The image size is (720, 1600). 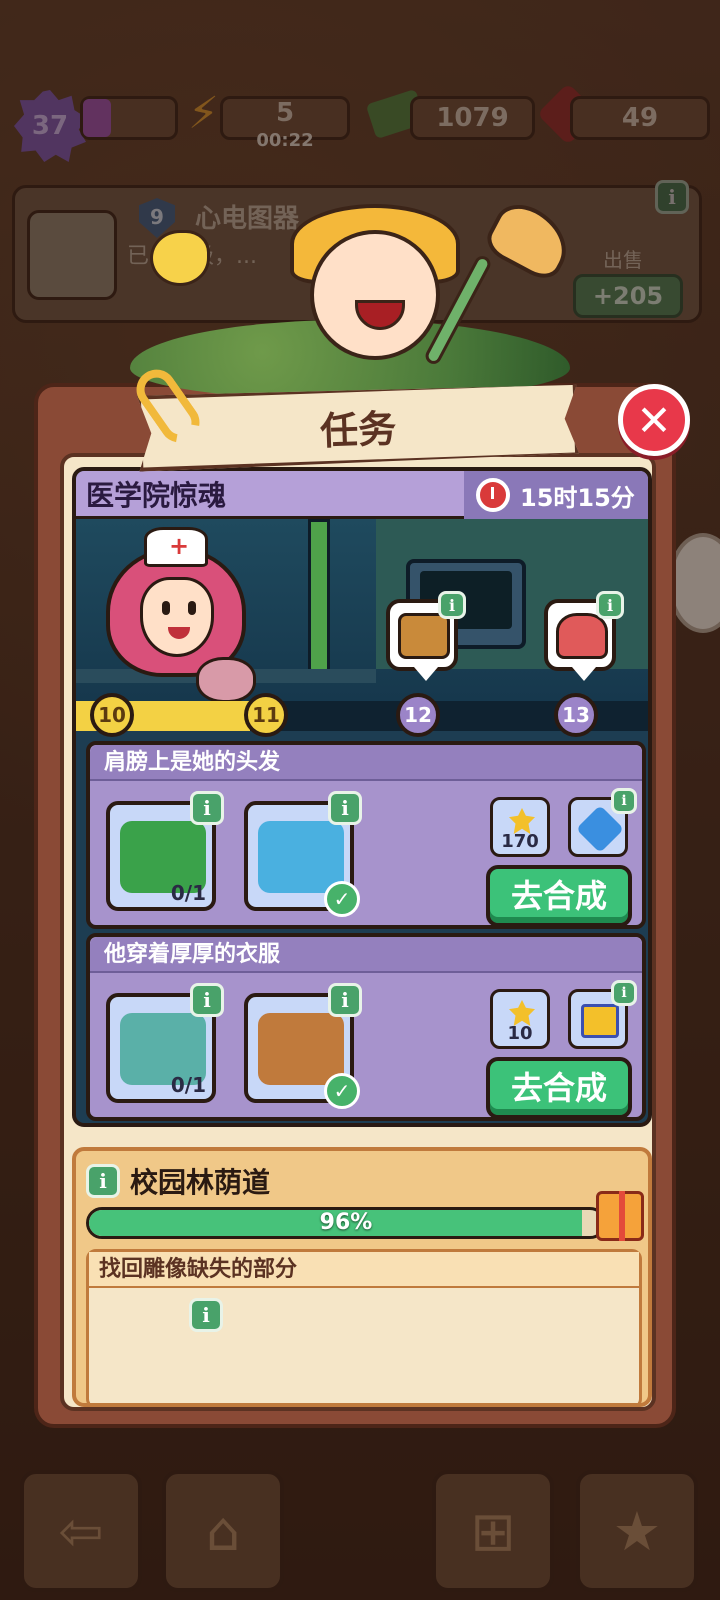 What do you see at coordinates (364, 1326) in the screenshot?
I see `garden-task-card: 找回雕像缺失的部分 i` at bounding box center [364, 1326].